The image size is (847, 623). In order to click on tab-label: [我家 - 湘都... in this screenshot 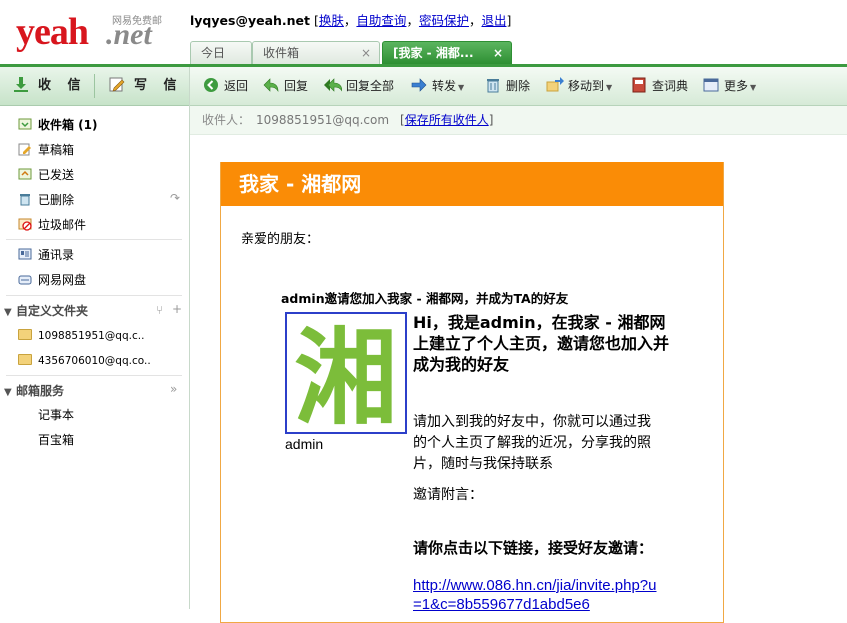, I will do `click(433, 53)`.